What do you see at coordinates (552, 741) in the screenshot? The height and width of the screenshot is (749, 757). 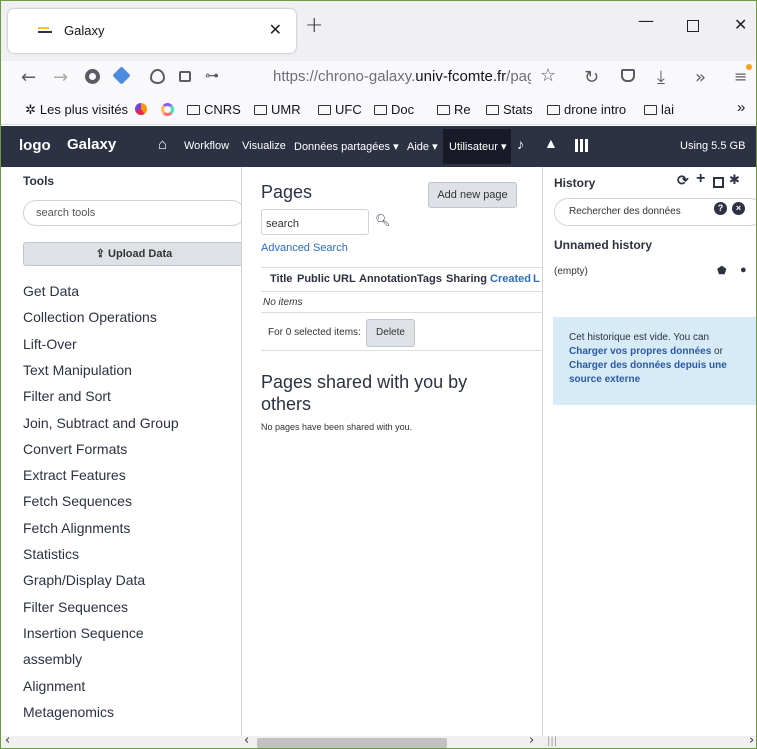 I see `panel-drag-handle-icon: |||` at bounding box center [552, 741].